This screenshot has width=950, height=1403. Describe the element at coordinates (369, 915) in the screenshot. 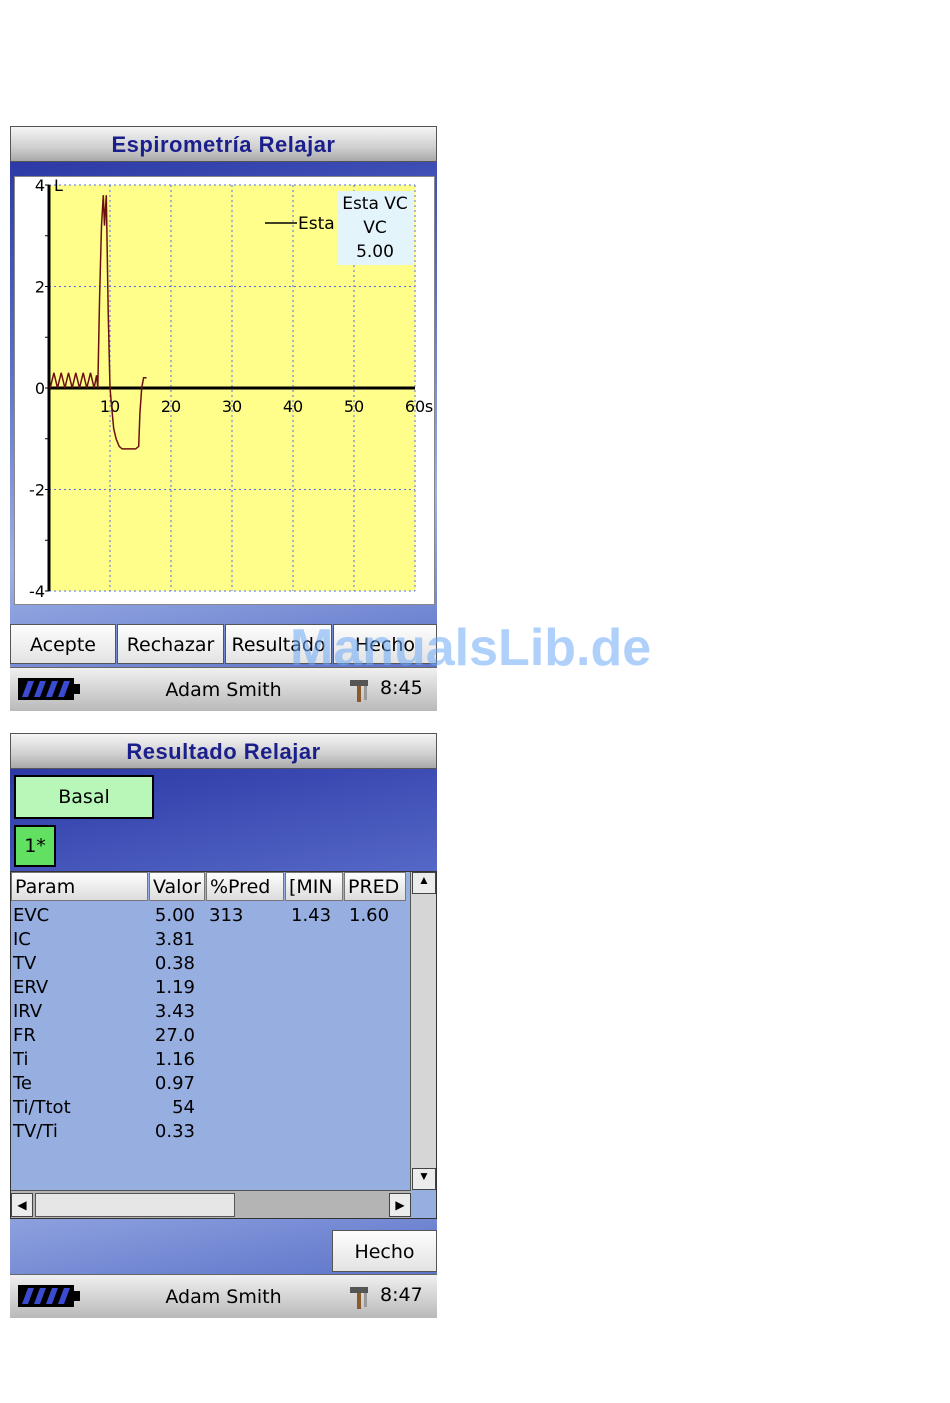

I see `cell-pred: 1.60` at that location.